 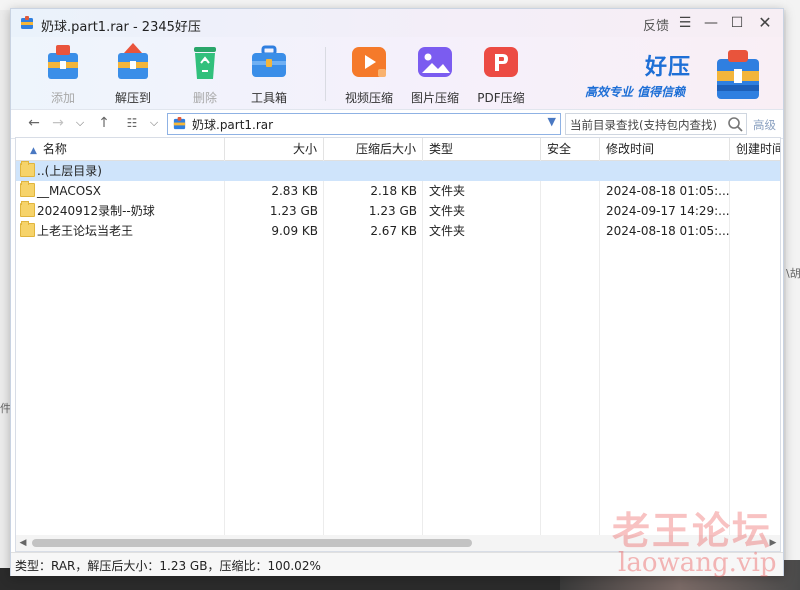 I want to click on search-icon, so click(x=735, y=124).